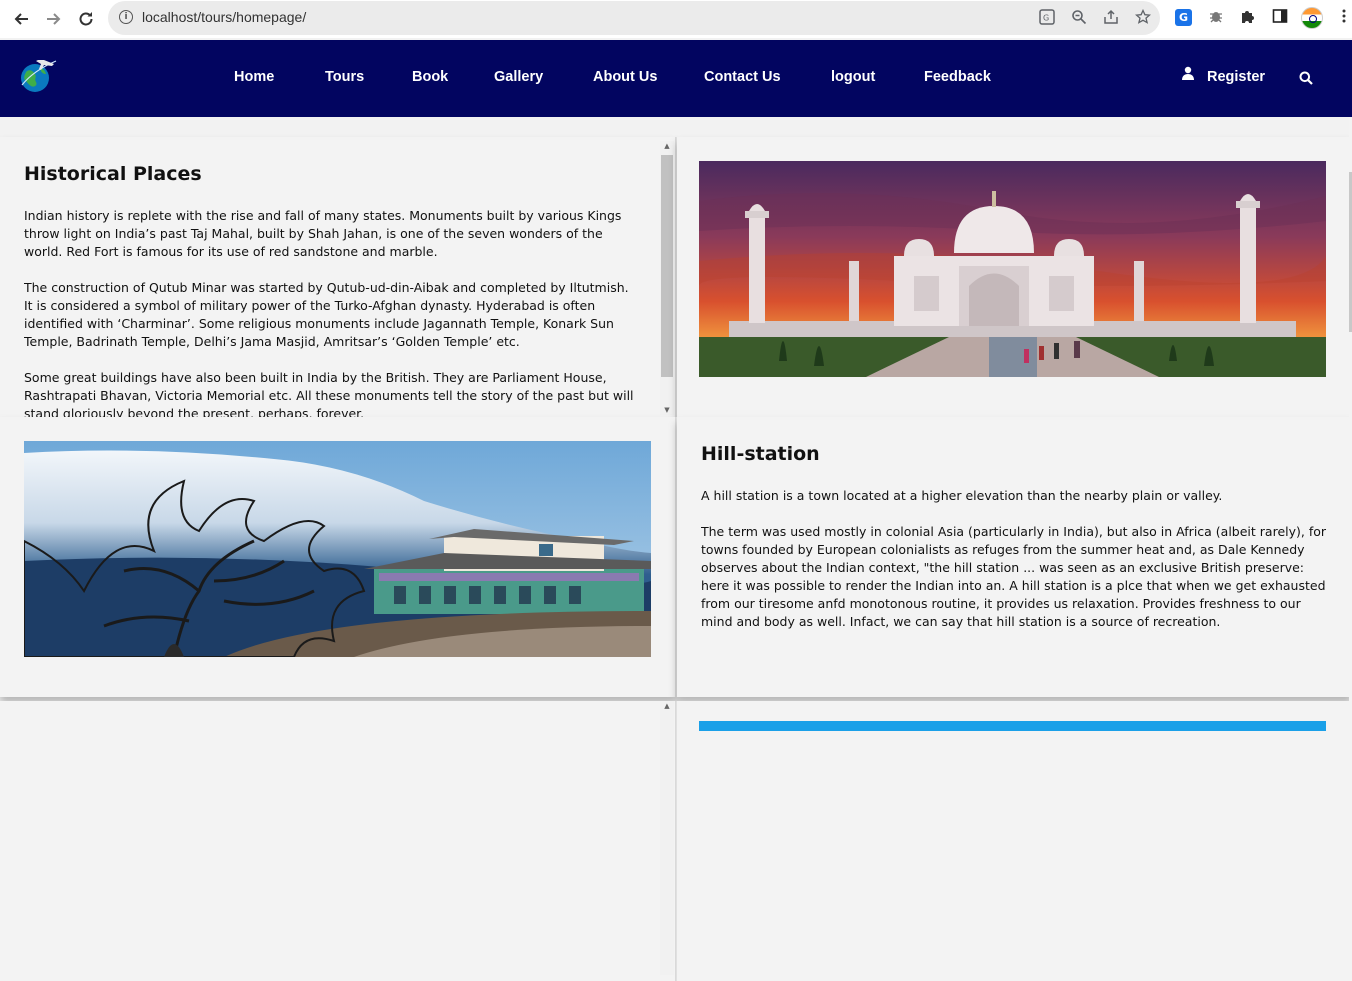 The height and width of the screenshot is (981, 1352). Describe the element at coordinates (337, 549) in the screenshot. I see `hill-station-image` at that location.